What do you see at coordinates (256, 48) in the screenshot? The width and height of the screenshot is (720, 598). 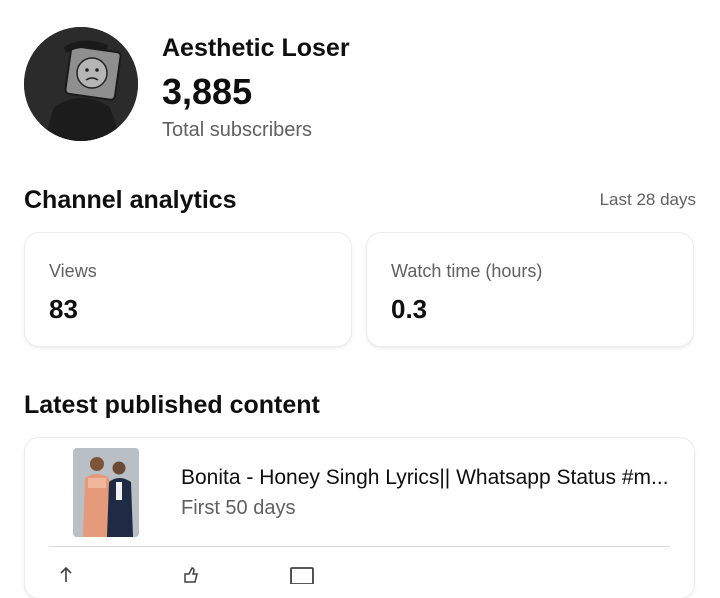 I see `channel-name: Aesthetic Loser` at bounding box center [256, 48].